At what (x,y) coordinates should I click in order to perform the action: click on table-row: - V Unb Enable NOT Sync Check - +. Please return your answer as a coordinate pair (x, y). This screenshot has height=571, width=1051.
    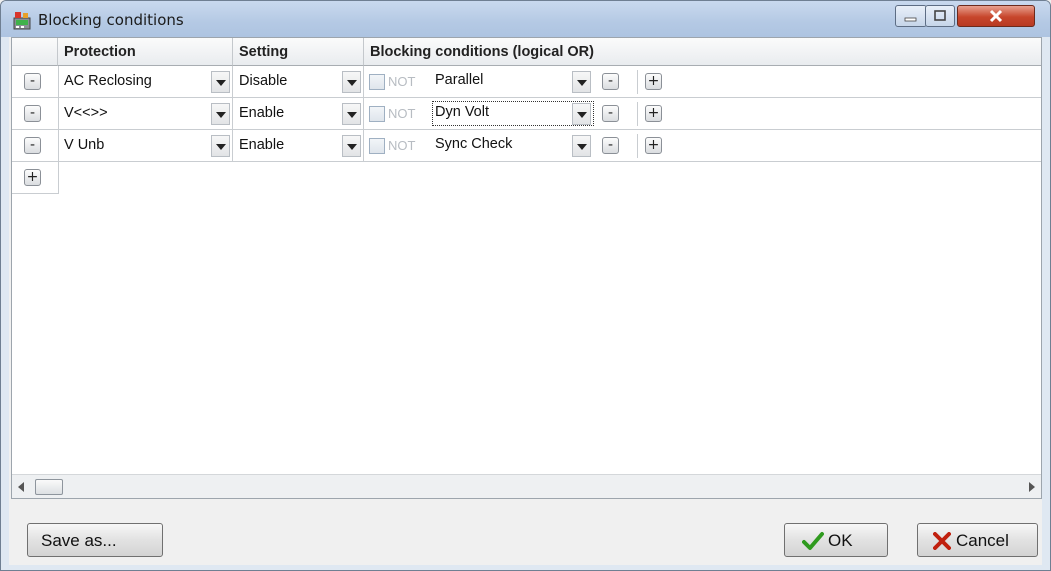
    Looking at the image, I should click on (526, 146).